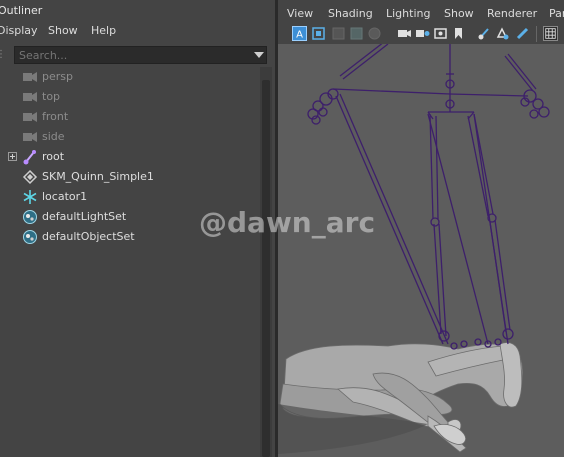 This screenshot has width=564, height=457. I want to click on item-label: side, so click(53, 136).